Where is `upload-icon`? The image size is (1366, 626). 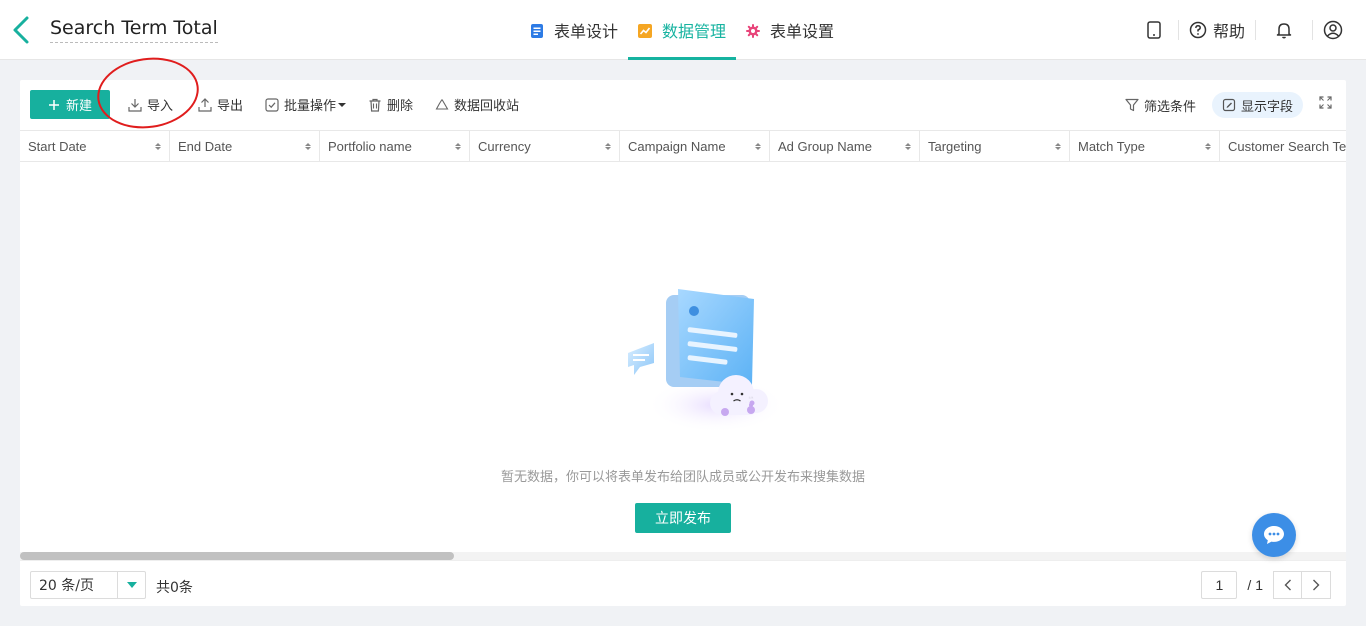
upload-icon is located at coordinates (205, 104).